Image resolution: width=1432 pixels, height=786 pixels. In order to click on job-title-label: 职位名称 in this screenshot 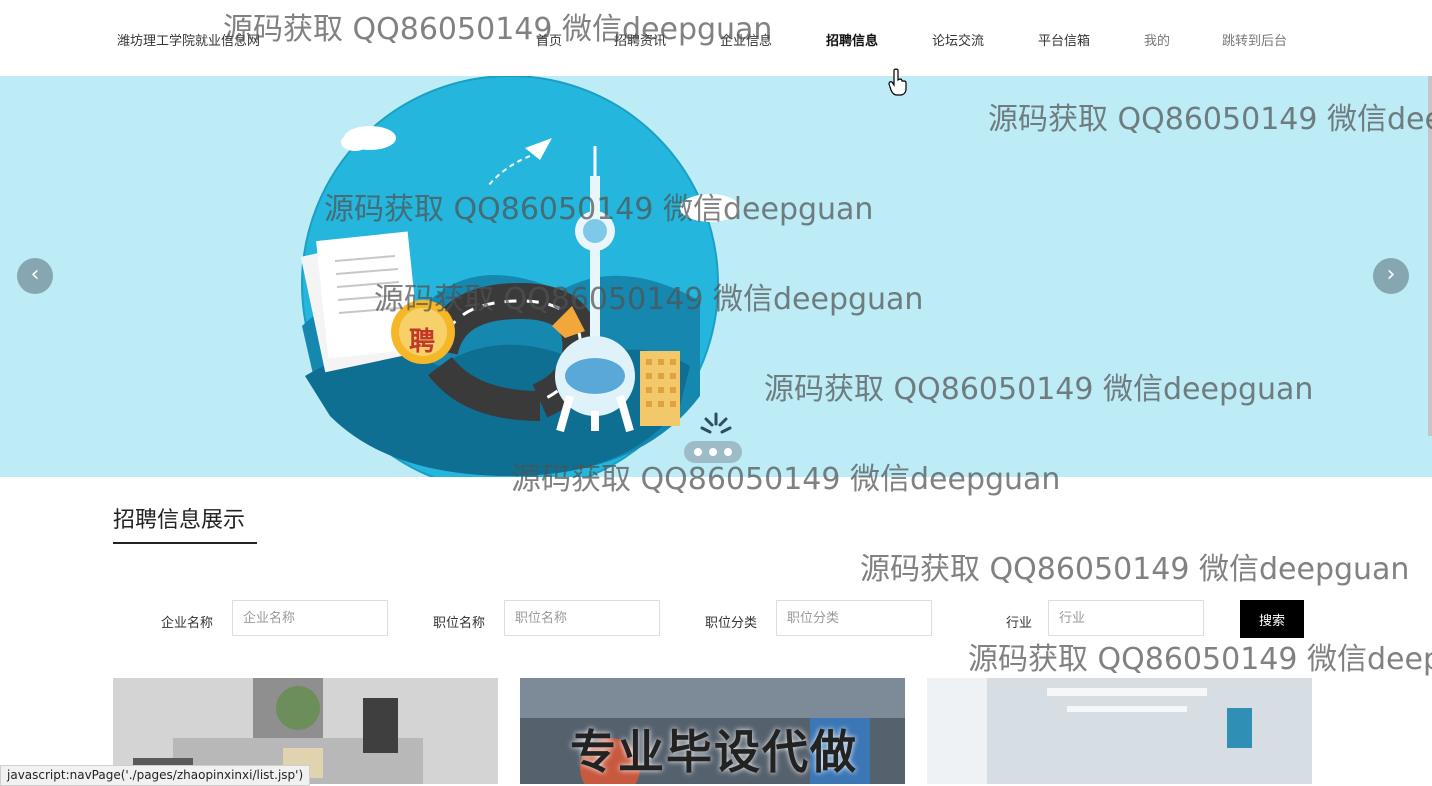, I will do `click(459, 623)`.